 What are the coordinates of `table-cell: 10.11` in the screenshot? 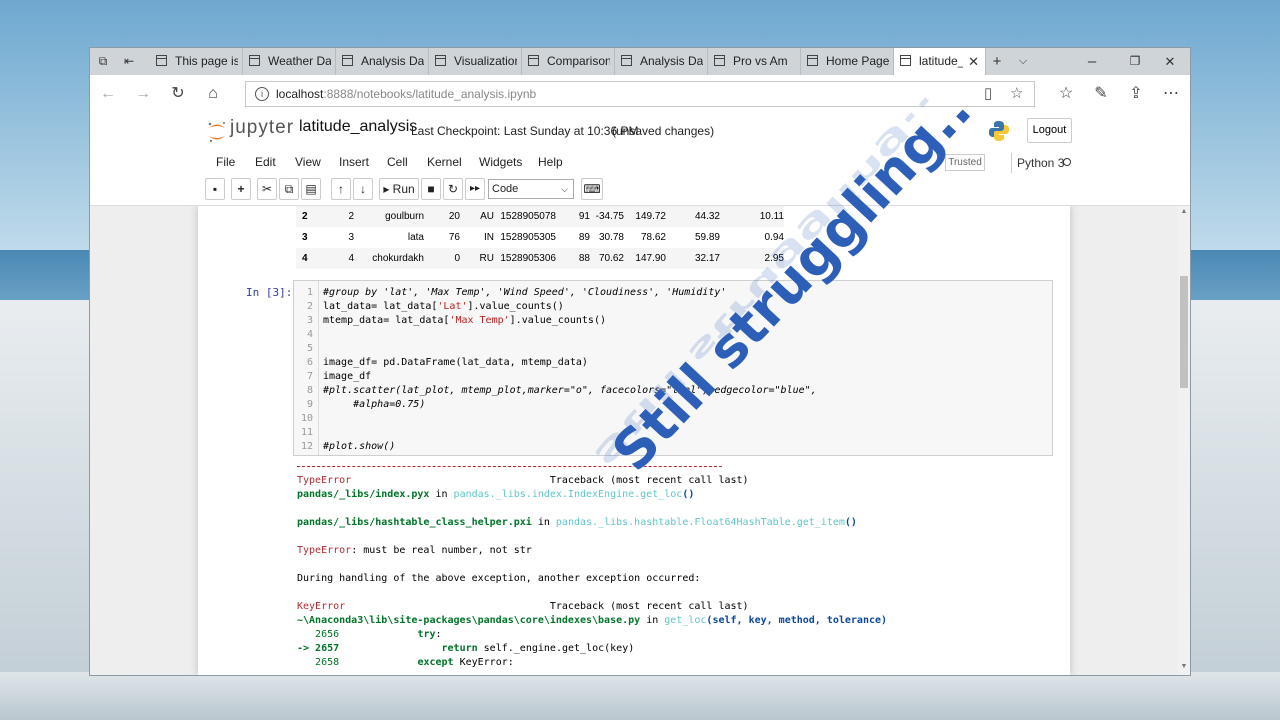 It's located at (752, 216).